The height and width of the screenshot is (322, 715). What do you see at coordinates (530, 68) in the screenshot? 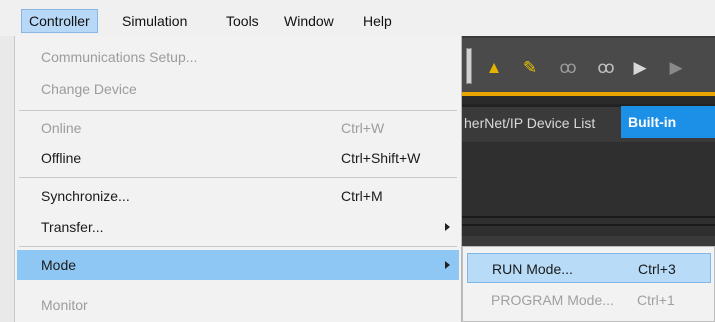
I see `pencil-warning-icon: ✎` at bounding box center [530, 68].